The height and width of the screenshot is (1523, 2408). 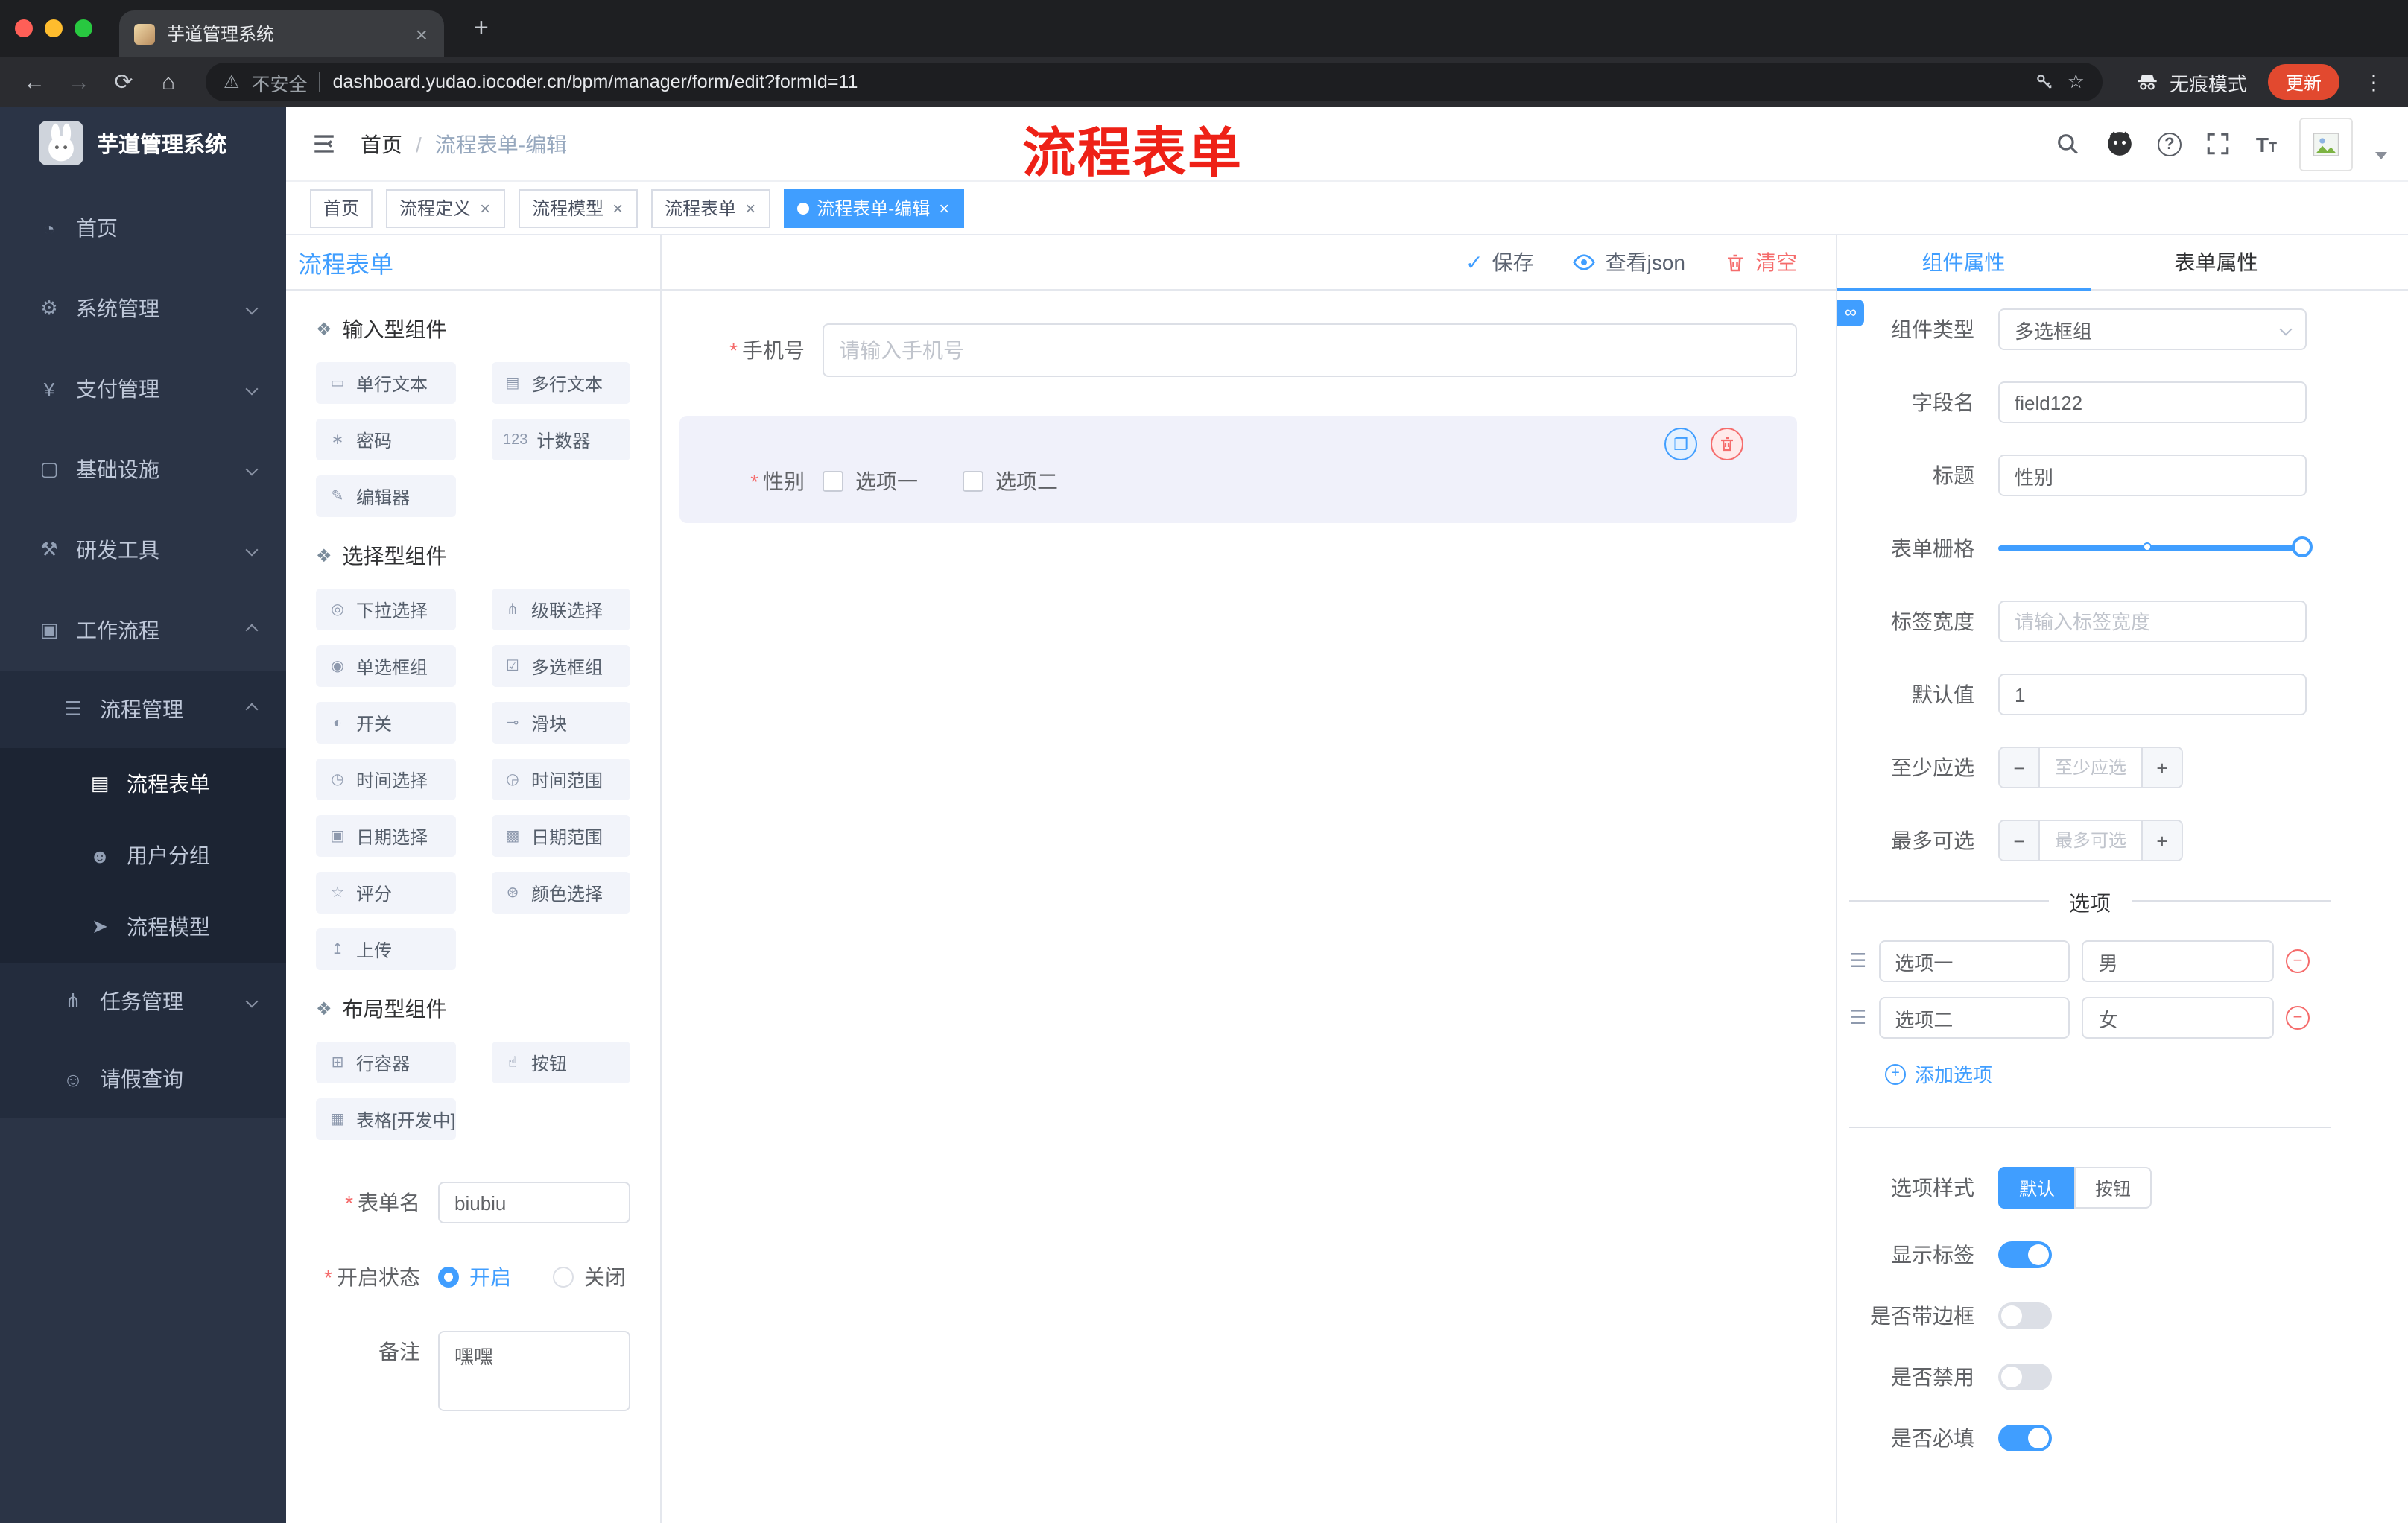 I want to click on chevron-down-icon, so click(x=2381, y=156).